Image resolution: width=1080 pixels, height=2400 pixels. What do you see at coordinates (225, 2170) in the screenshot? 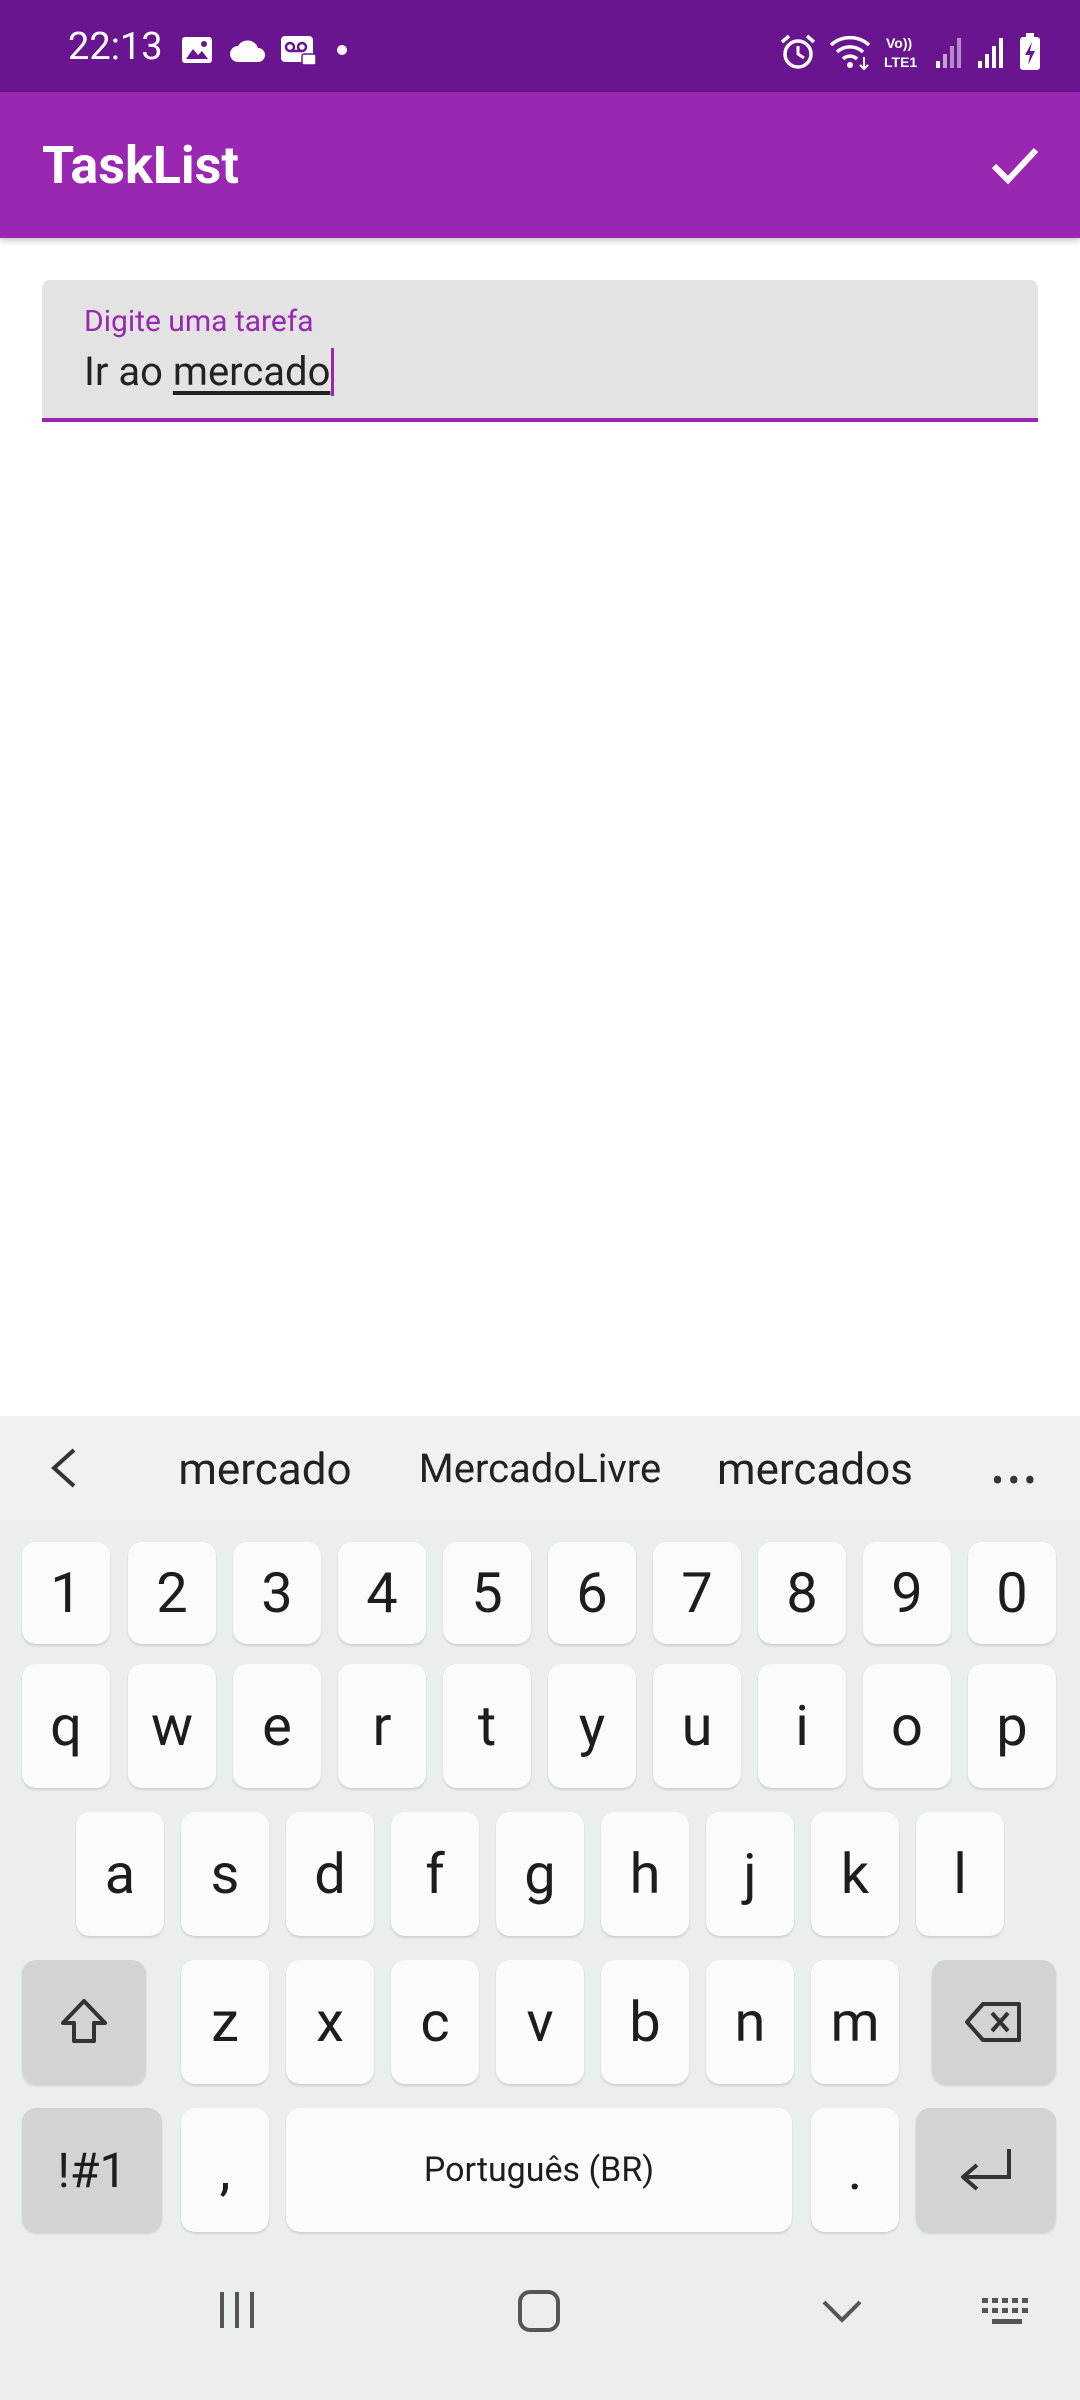
I see `comma-key: ,` at bounding box center [225, 2170].